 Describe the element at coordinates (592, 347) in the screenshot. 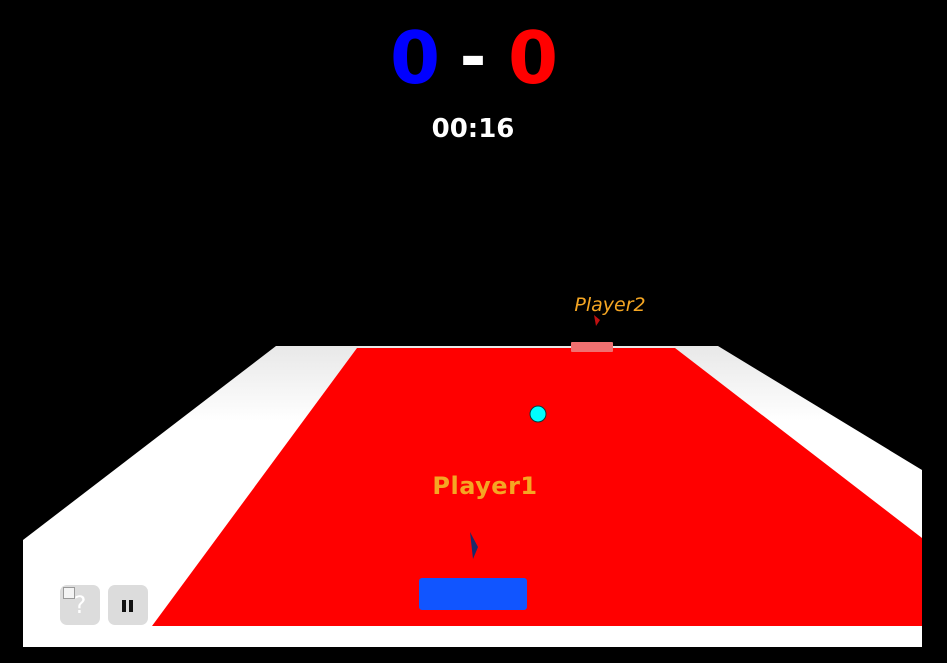

I see `player2-paddle` at that location.